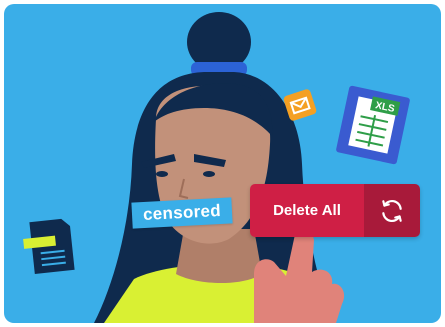  I want to click on refresh-icon, so click(392, 210).